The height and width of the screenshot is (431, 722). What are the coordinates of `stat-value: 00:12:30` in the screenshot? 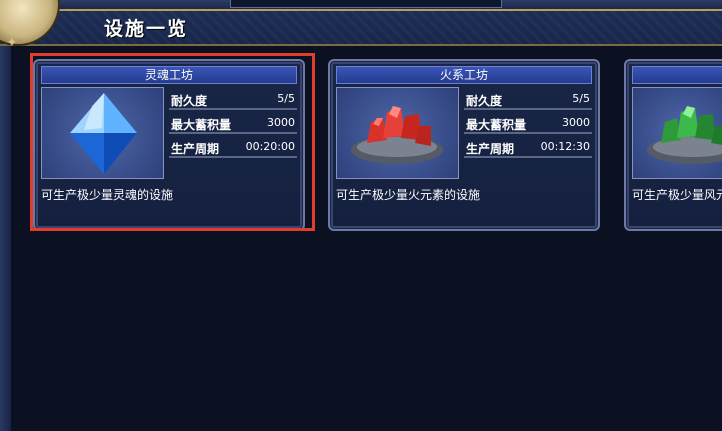 It's located at (565, 146).